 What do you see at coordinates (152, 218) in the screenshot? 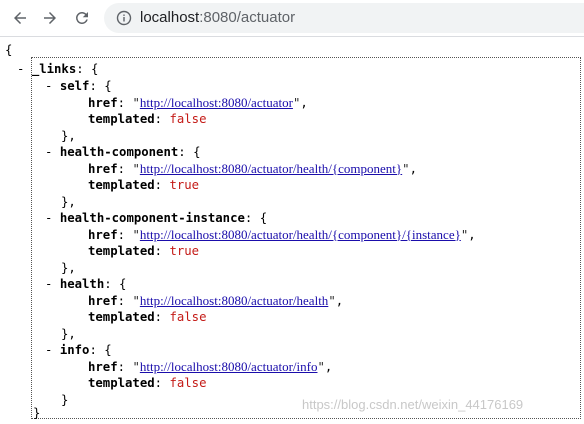
I see `entry-key: health-component-instance` at bounding box center [152, 218].